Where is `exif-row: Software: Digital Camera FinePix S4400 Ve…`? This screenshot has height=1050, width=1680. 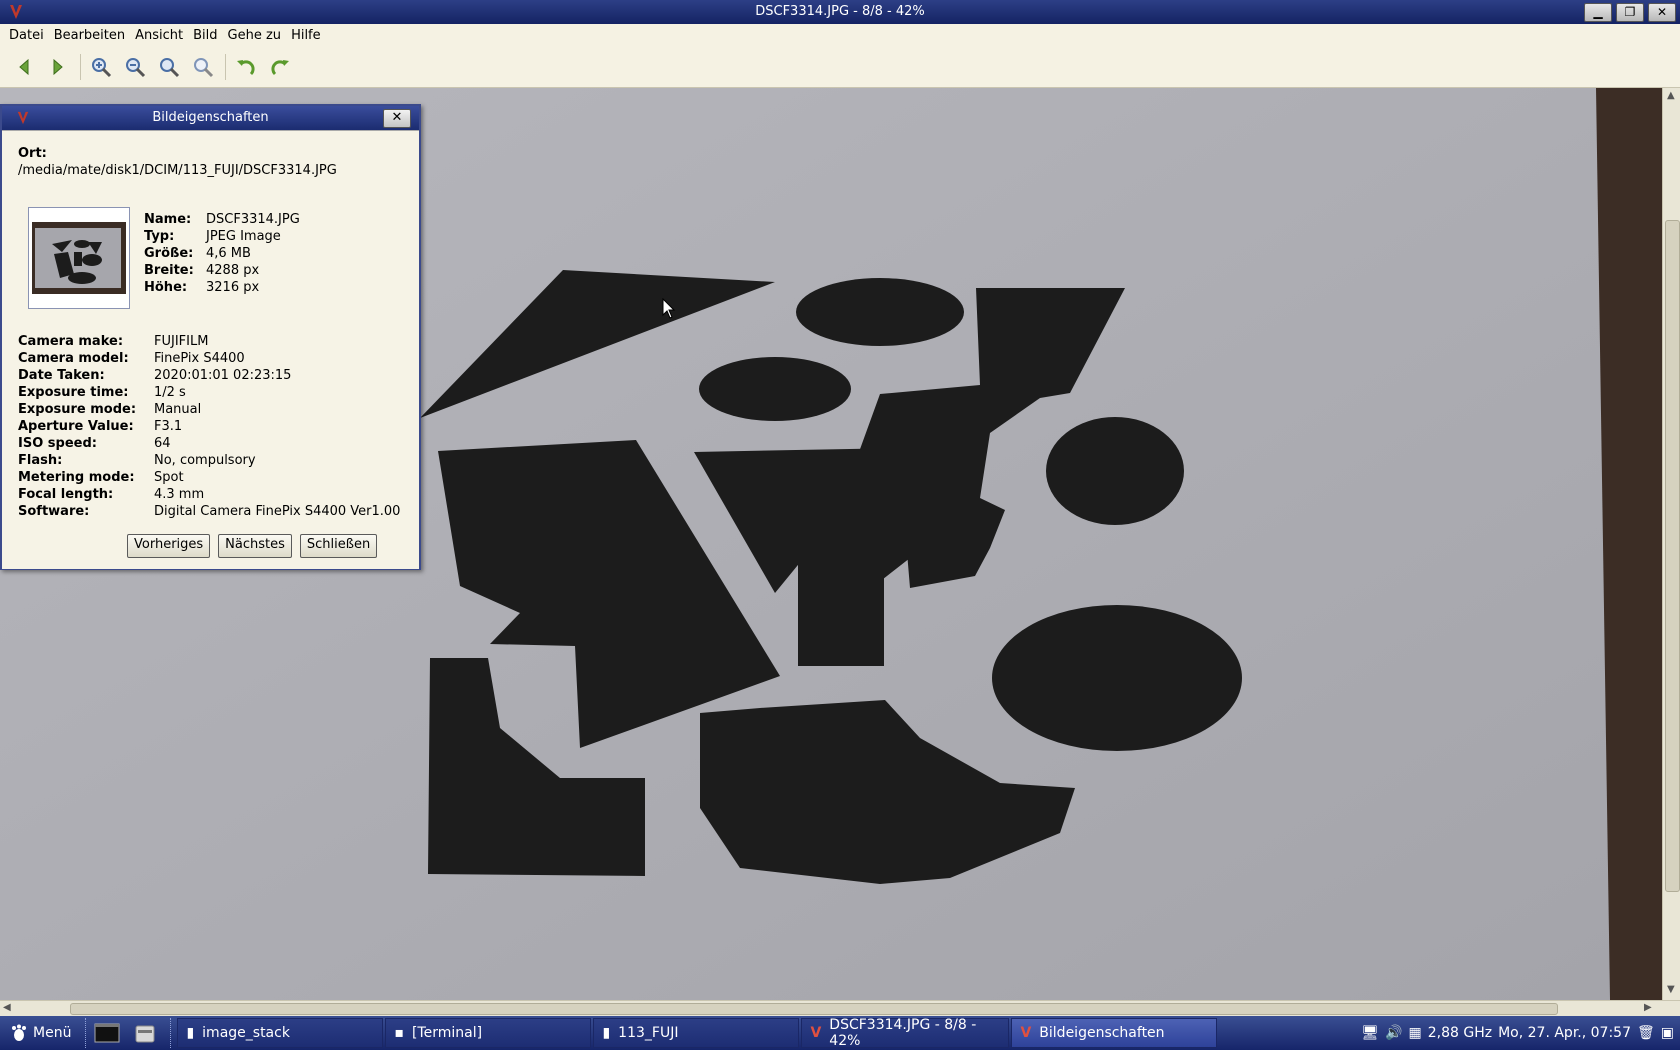 exif-row: Software: Digital Camera FinePix S4400 Ve… is located at coordinates (209, 511).